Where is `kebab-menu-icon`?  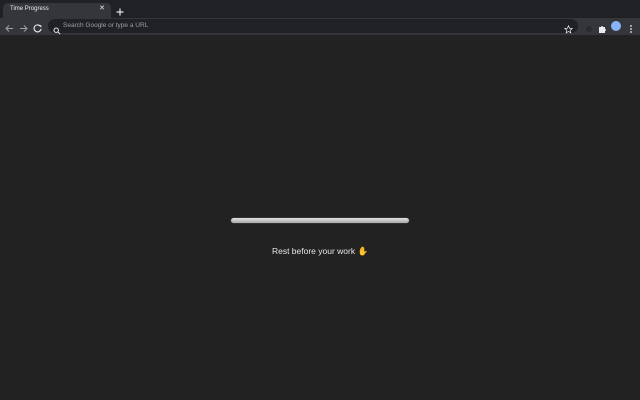 kebab-menu-icon is located at coordinates (631, 27).